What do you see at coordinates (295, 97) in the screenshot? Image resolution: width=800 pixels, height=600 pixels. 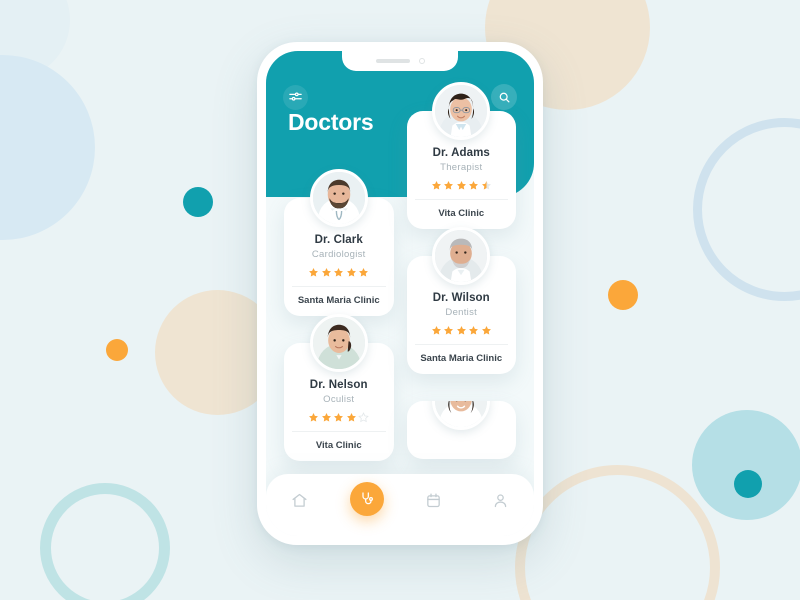 I see `filter-sliders-icon` at bounding box center [295, 97].